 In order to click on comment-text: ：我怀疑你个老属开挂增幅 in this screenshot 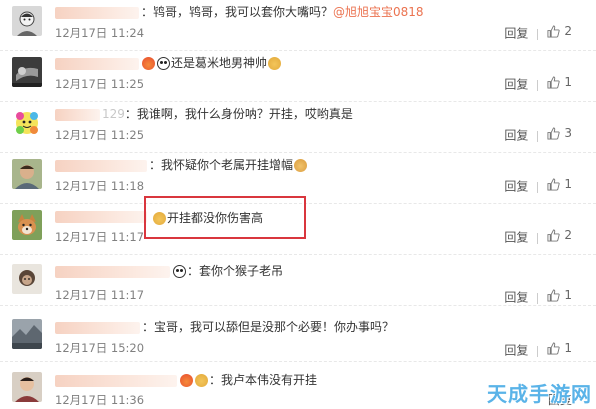, I will do `click(221, 165)`.